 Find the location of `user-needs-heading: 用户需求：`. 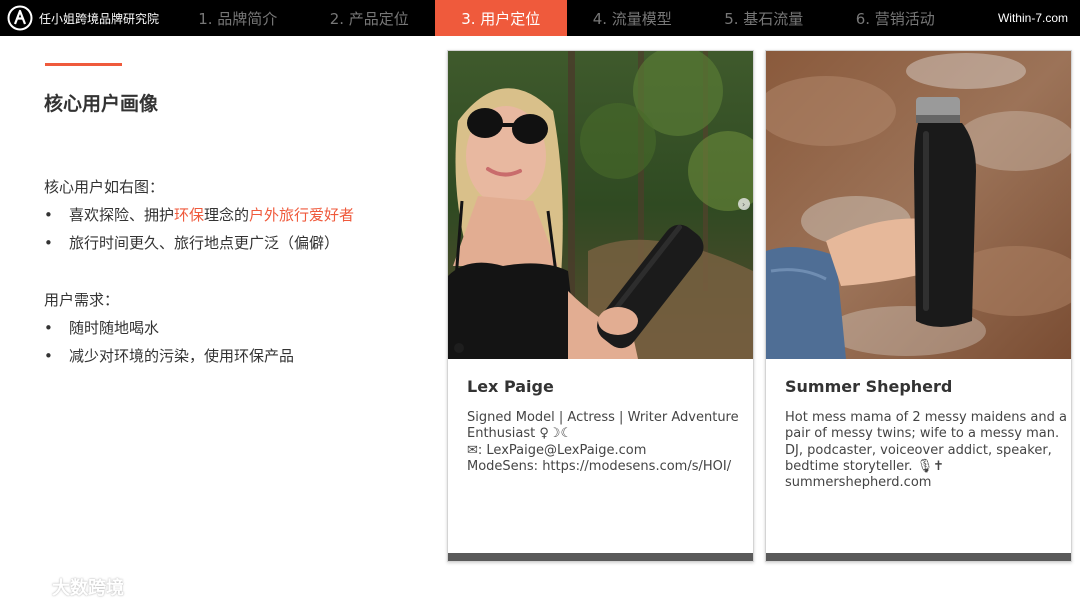

user-needs-heading: 用户需求： is located at coordinates (82, 300).